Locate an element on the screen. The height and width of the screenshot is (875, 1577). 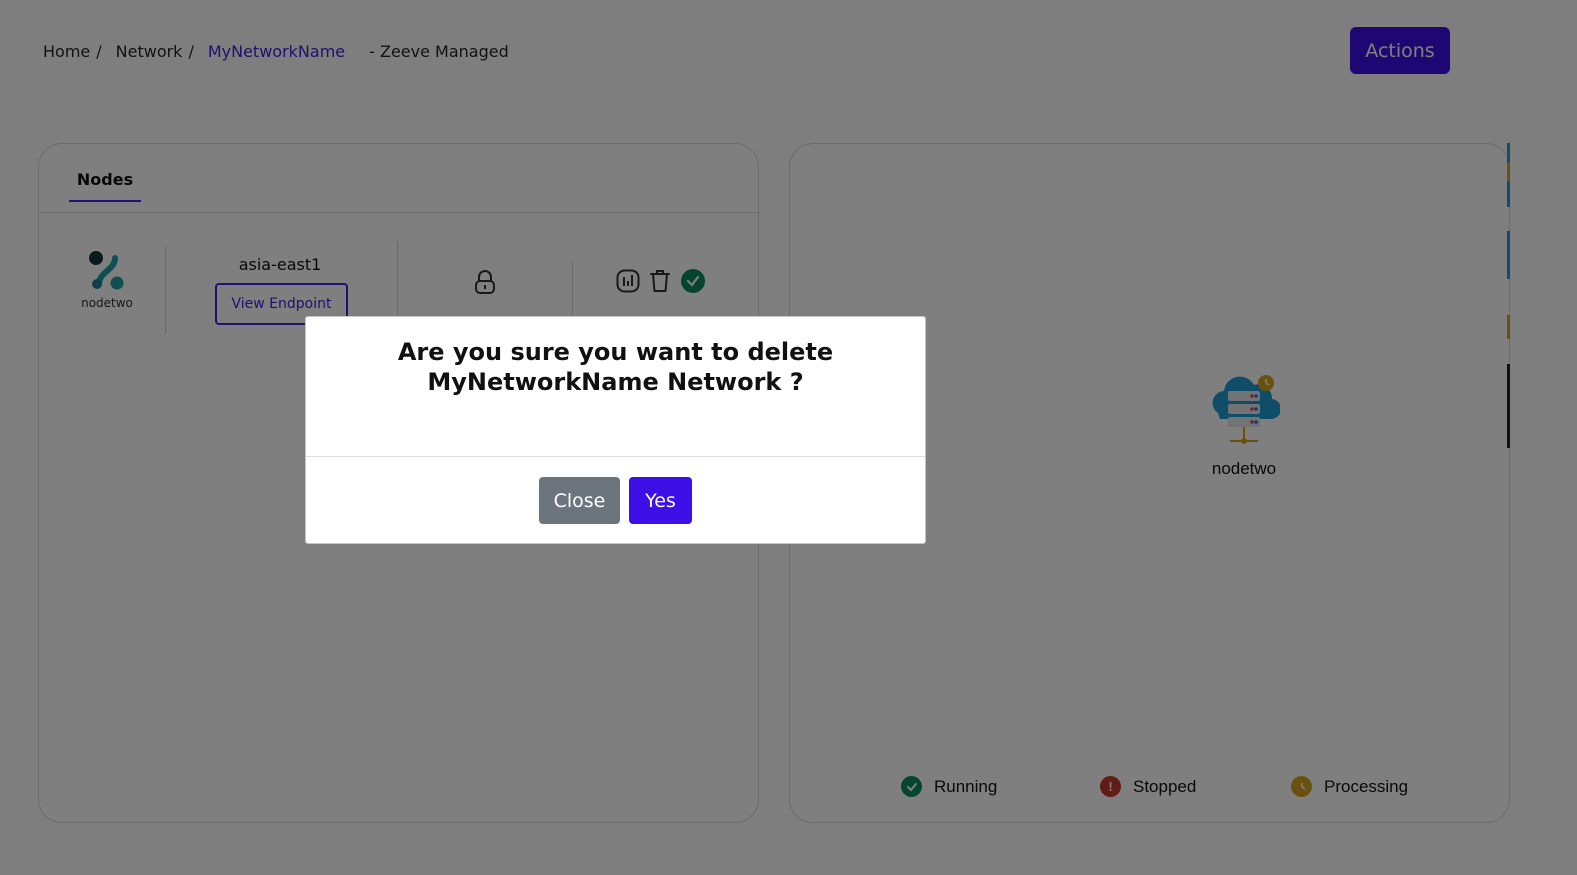
dialog-divider is located at coordinates (615, 456).